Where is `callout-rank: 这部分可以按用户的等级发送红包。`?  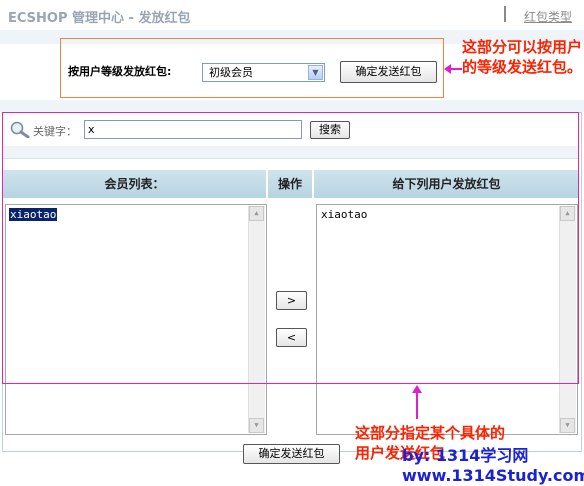 callout-rank: 这部分可以按用户的等级发送红包。 is located at coordinates (522, 57).